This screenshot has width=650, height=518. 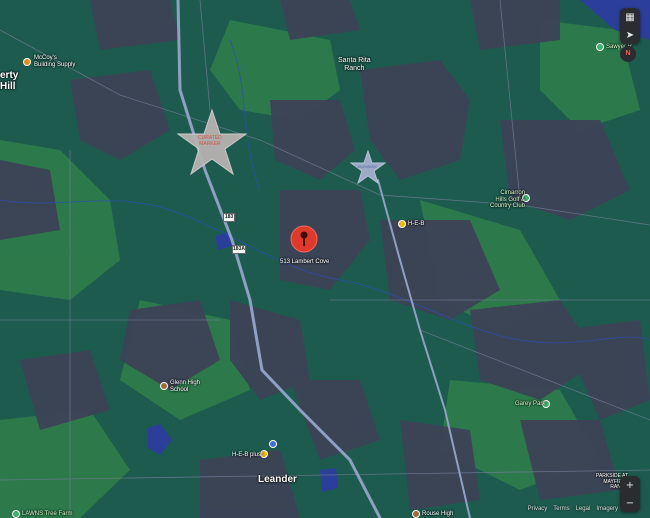 I want to click on zoom-out-button: −, so click(x=630, y=503).